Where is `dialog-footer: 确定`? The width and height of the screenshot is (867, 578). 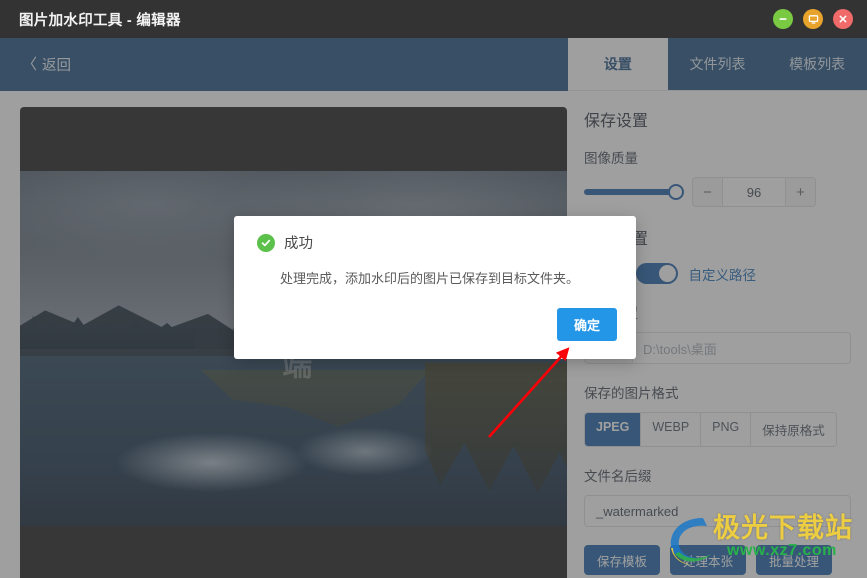 dialog-footer: 确定 is located at coordinates (586, 324).